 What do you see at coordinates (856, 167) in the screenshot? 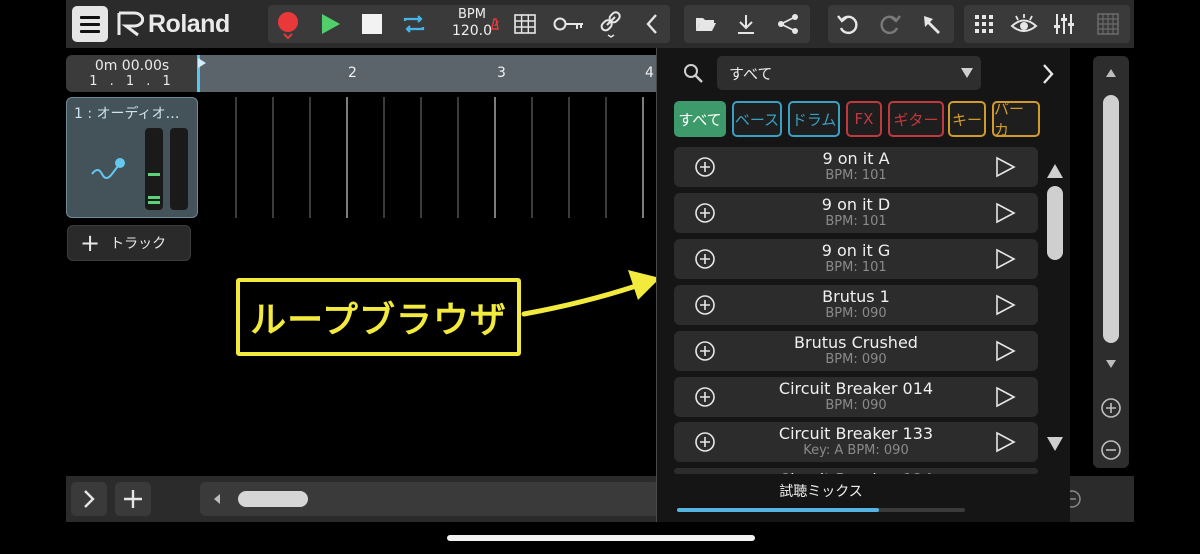
I see `loop-list-item: 9 on it A BPM: 101` at bounding box center [856, 167].